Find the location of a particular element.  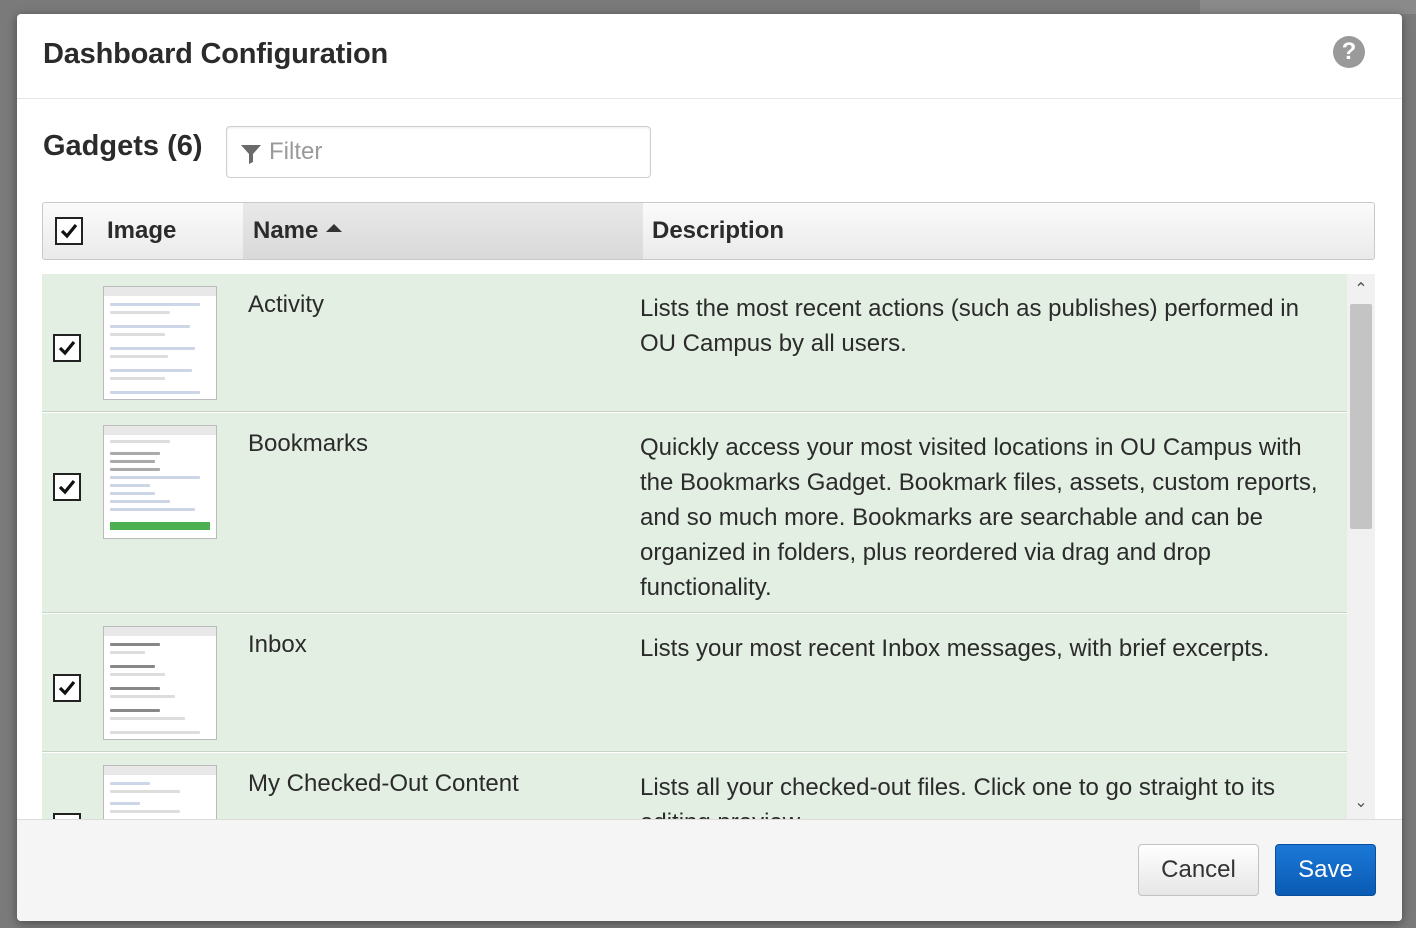

chevron-up-icon: ⌃ is located at coordinates (1361, 290).